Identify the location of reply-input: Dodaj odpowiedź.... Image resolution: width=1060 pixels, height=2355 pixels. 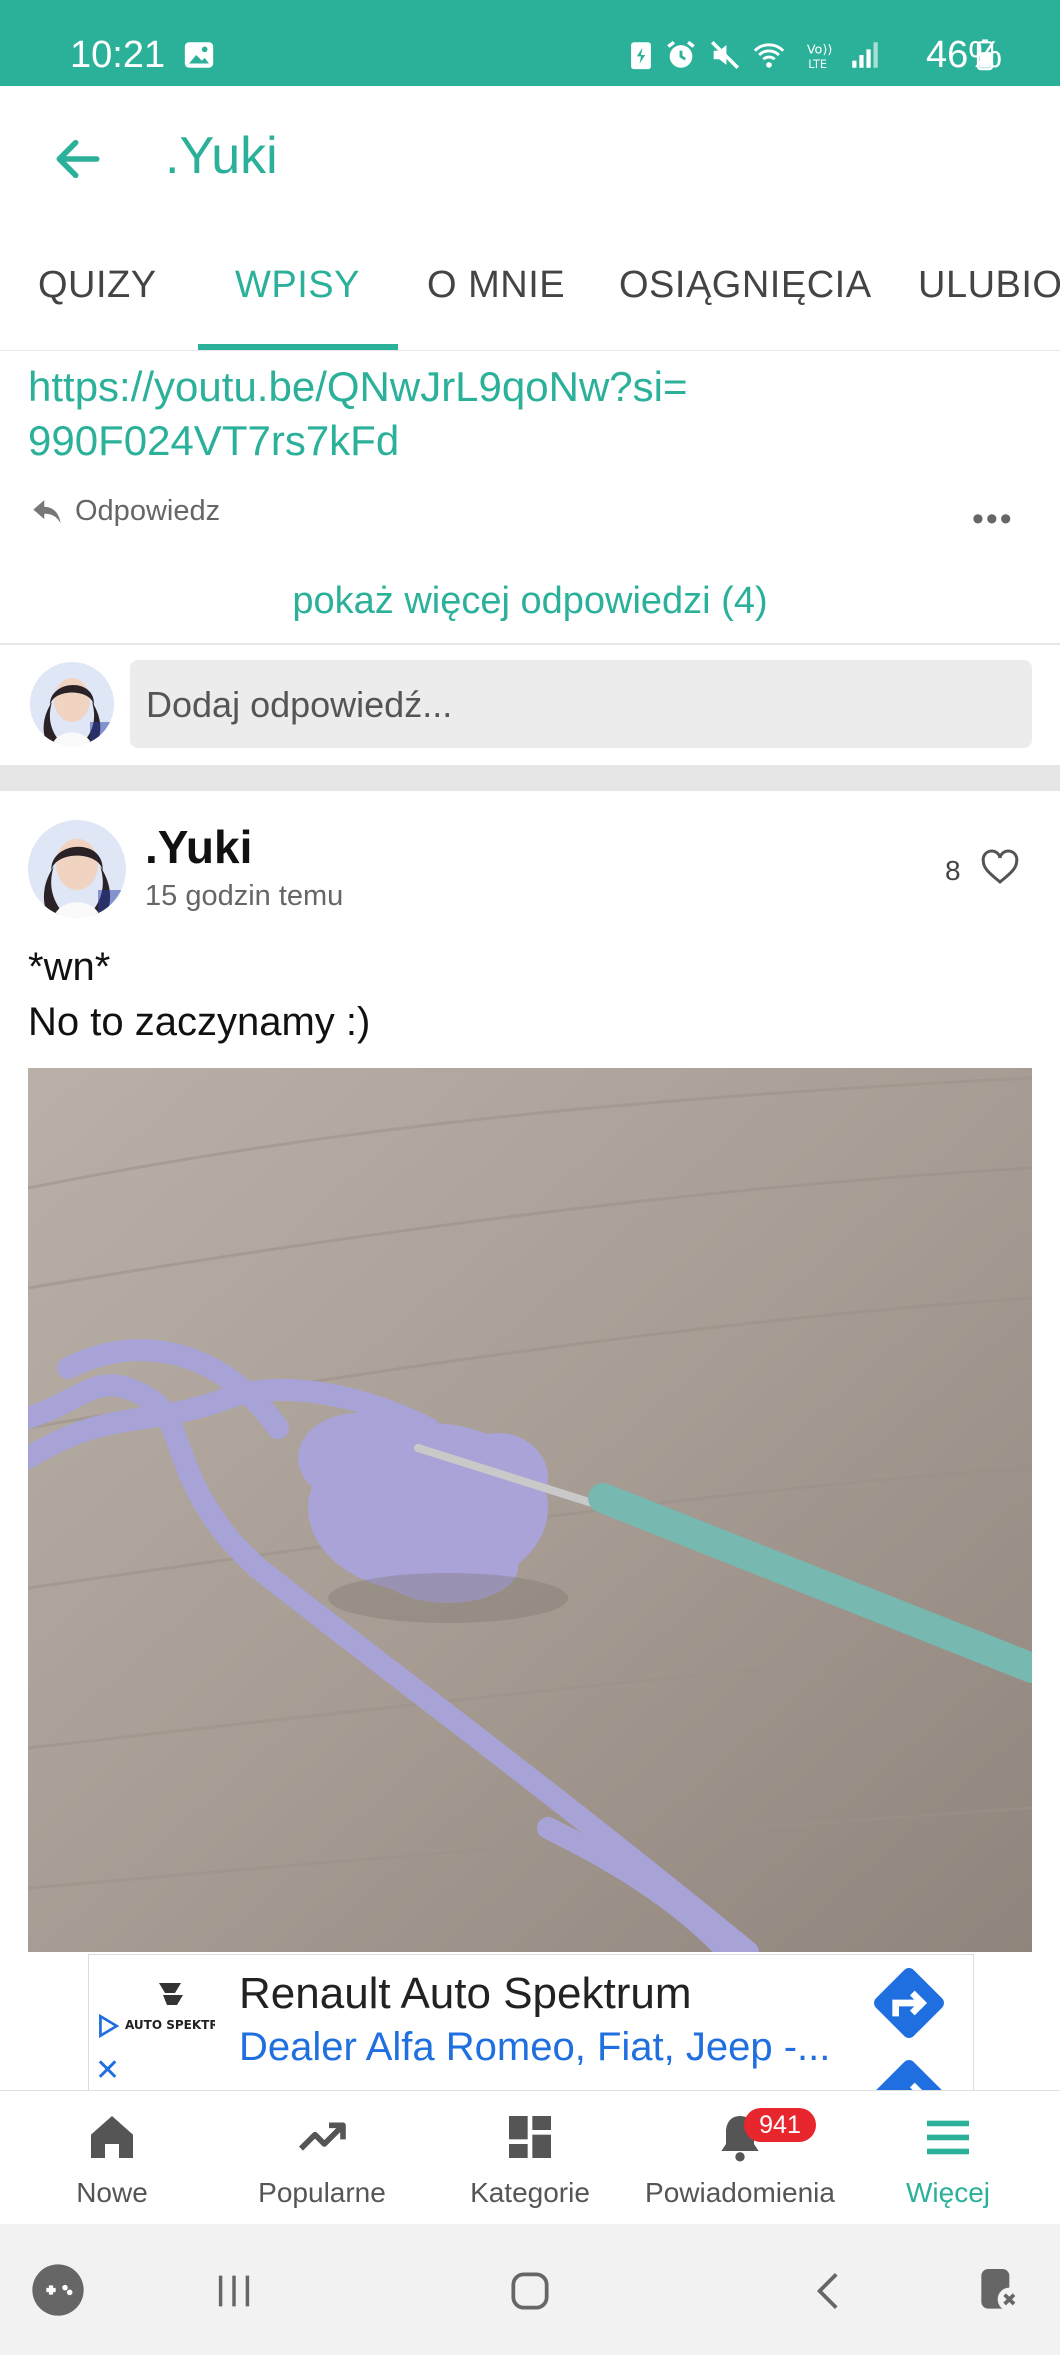
(581, 704).